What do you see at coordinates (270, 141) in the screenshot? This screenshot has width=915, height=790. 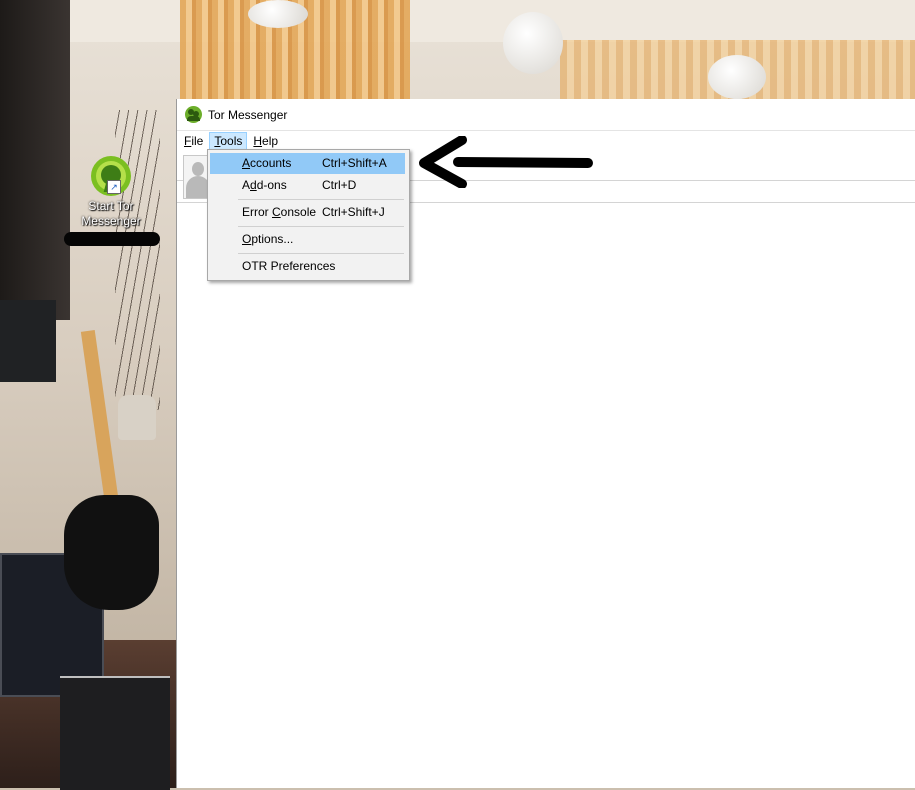 I see `menu-help-label: elp` at bounding box center [270, 141].